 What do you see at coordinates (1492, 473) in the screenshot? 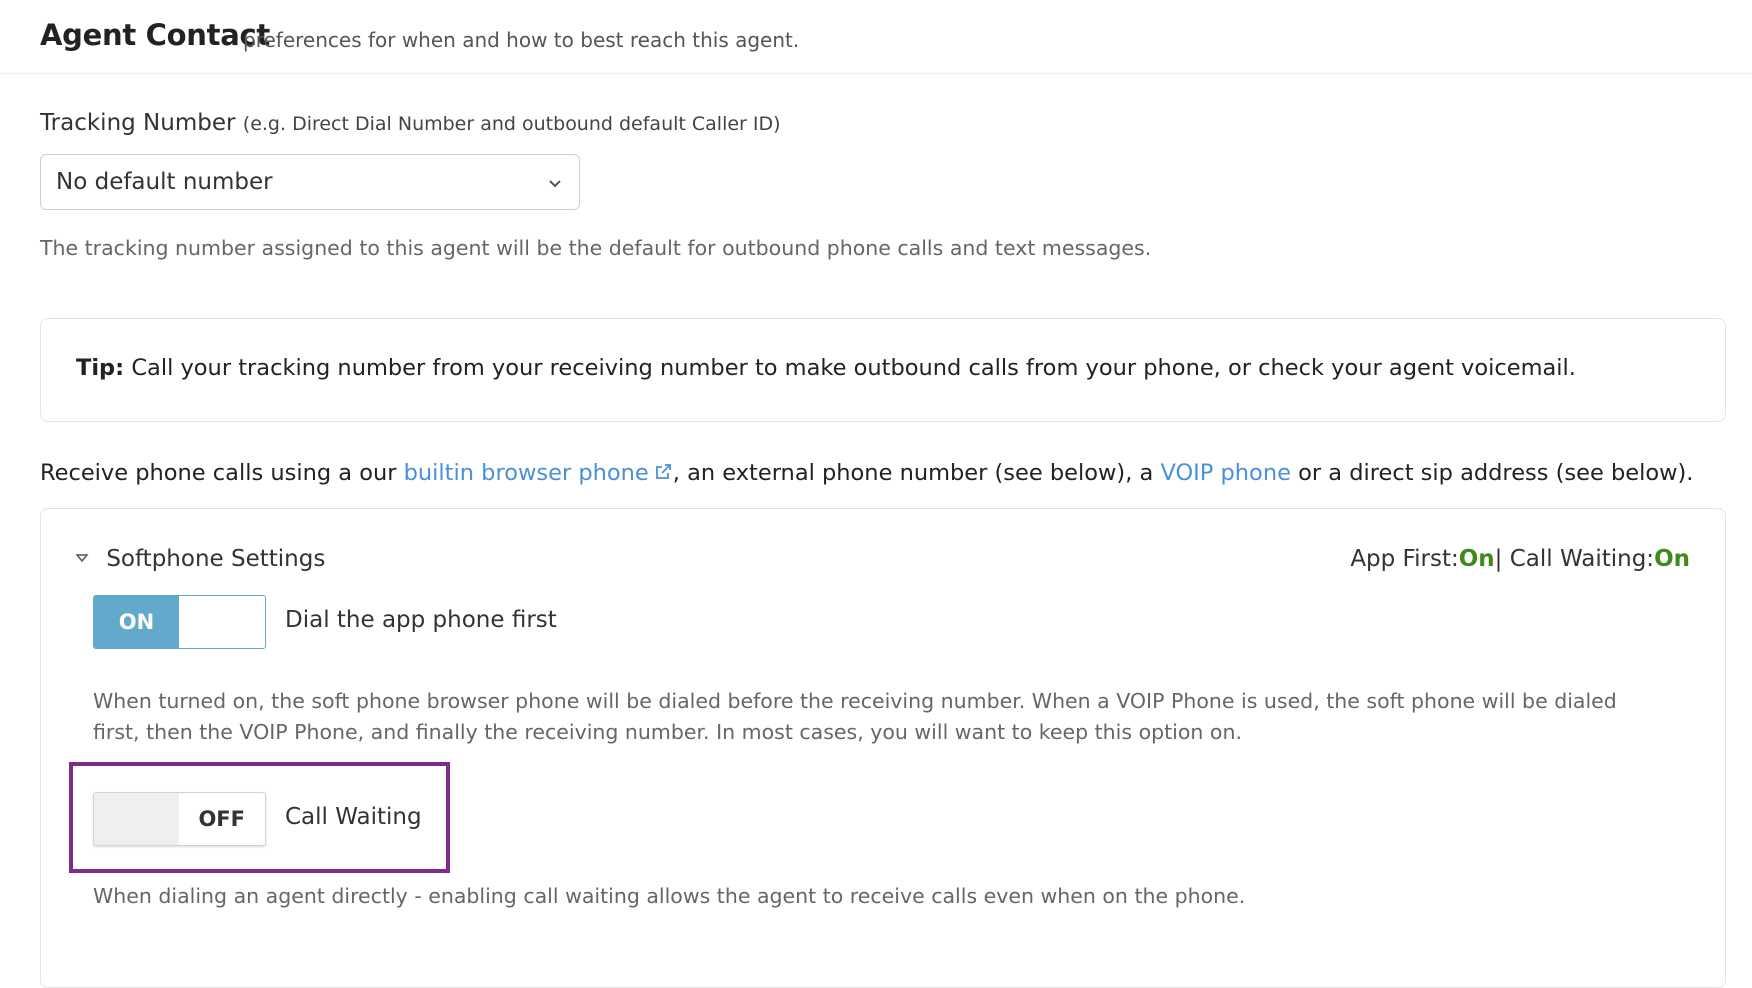
I see `receive-text-3: or a direct sip address (see below).` at bounding box center [1492, 473].